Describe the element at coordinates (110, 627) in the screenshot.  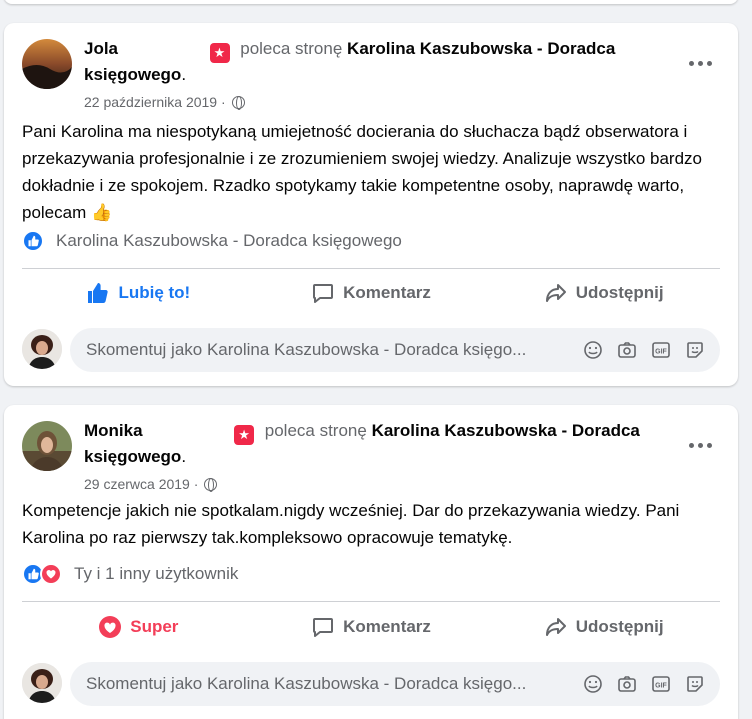
I see `heart-icon` at that location.